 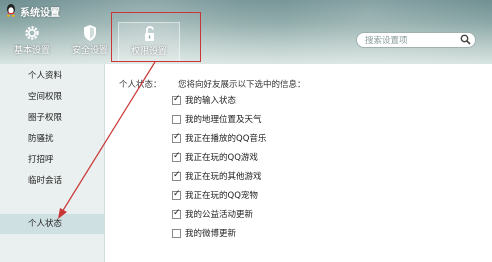 What do you see at coordinates (40, 13) in the screenshot?
I see `window-title: 系统设置` at bounding box center [40, 13].